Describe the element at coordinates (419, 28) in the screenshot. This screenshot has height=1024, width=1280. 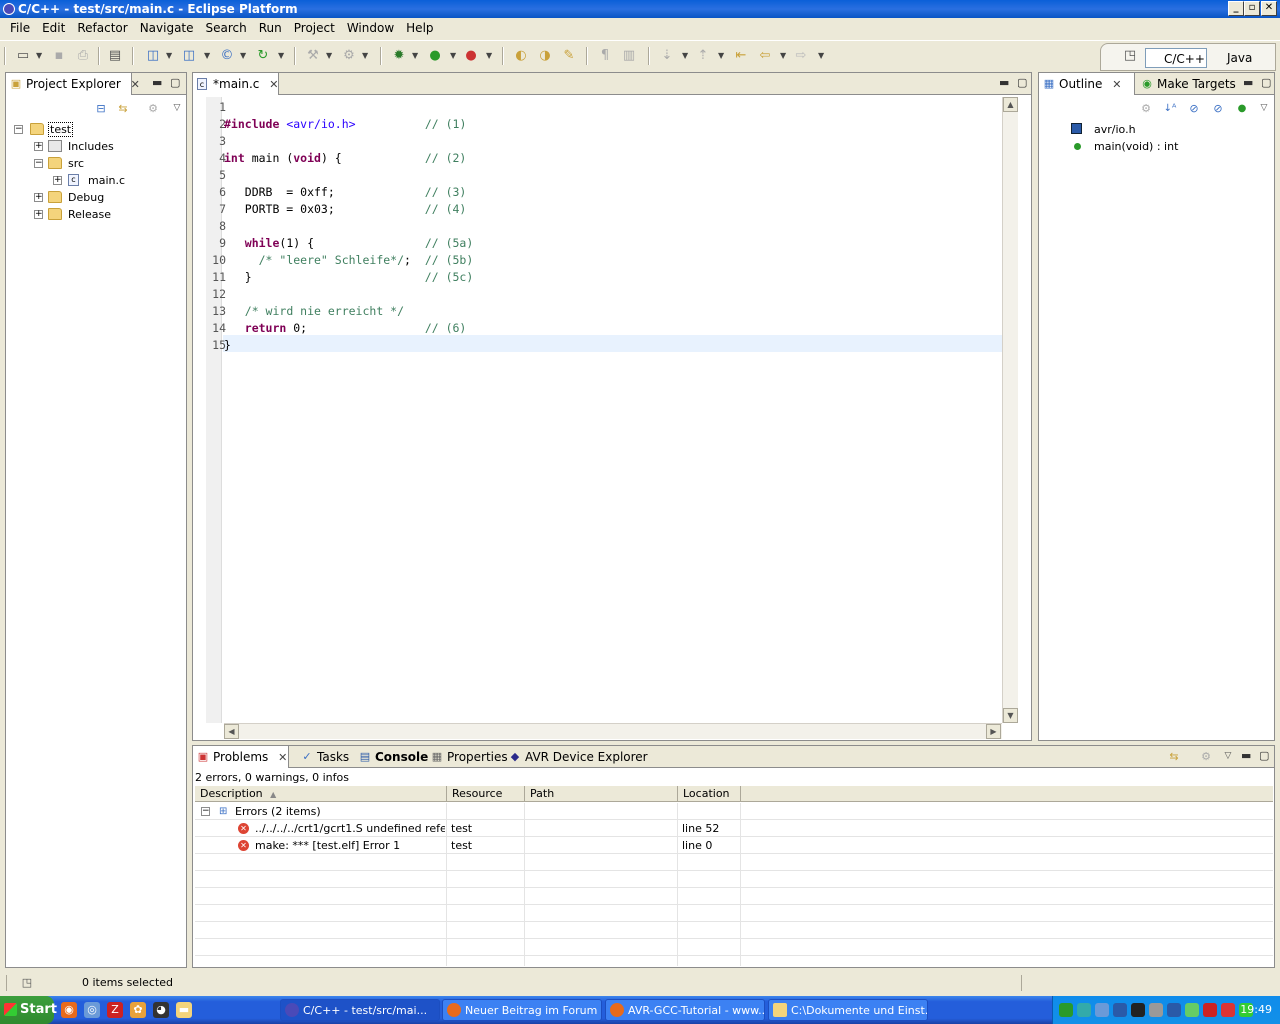
I see `menu-help: Help` at that location.